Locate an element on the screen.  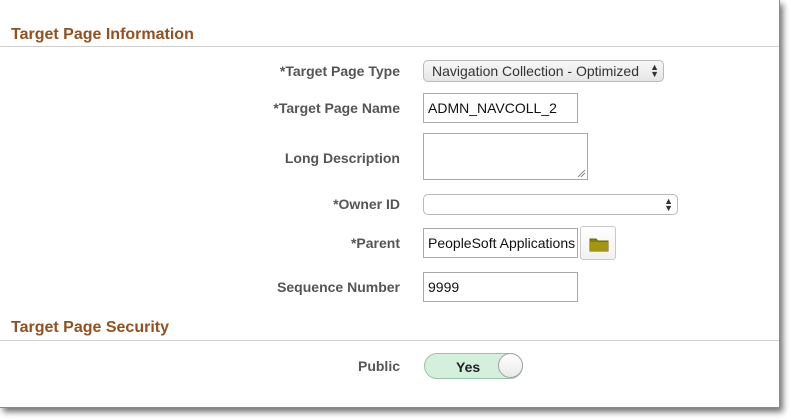
long-description-label: Long Description is located at coordinates (342, 158).